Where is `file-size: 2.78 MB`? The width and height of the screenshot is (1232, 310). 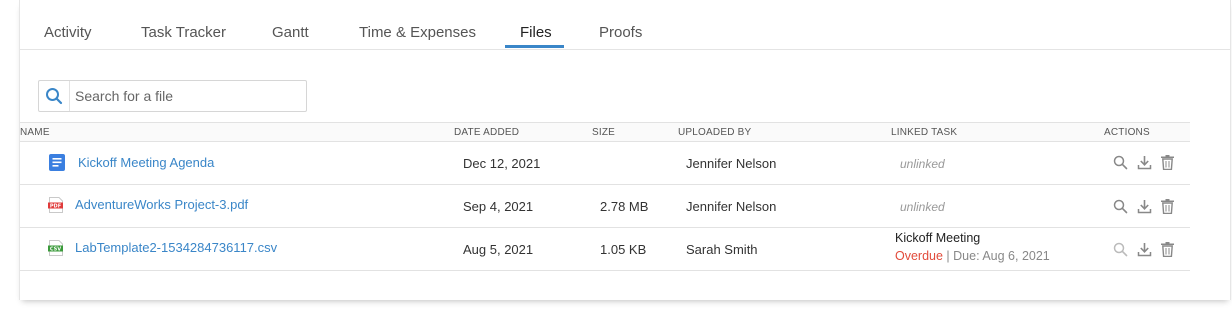 file-size: 2.78 MB is located at coordinates (624, 206).